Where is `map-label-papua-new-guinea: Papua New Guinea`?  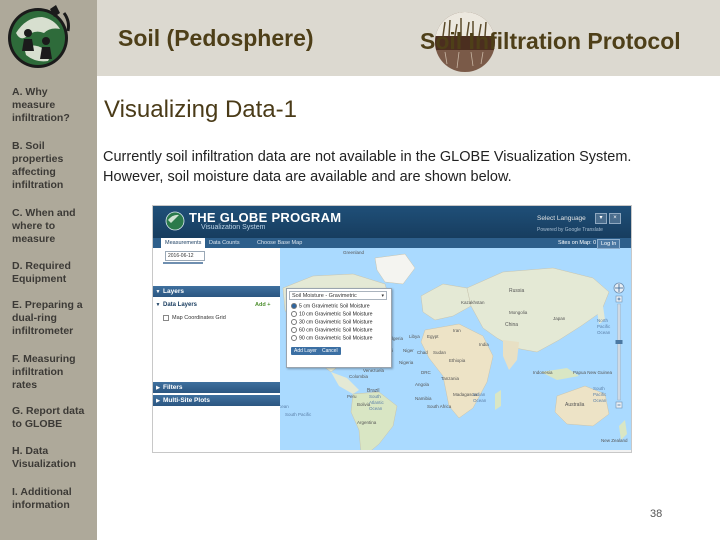
map-label-papua-new-guinea: Papua New Guinea is located at coordinates (593, 372).